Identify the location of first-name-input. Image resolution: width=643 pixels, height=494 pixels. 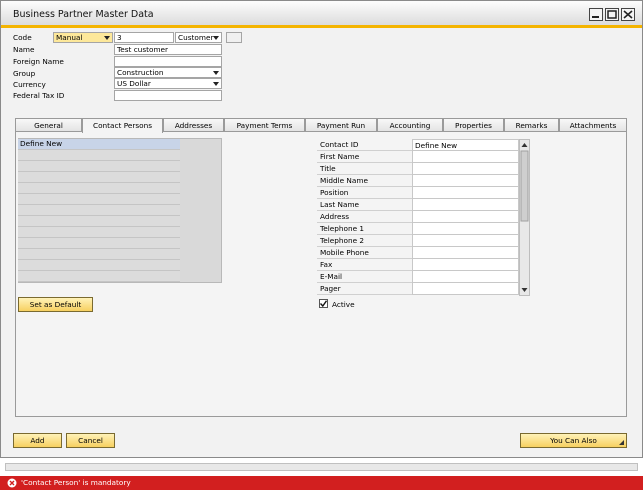
(465, 157).